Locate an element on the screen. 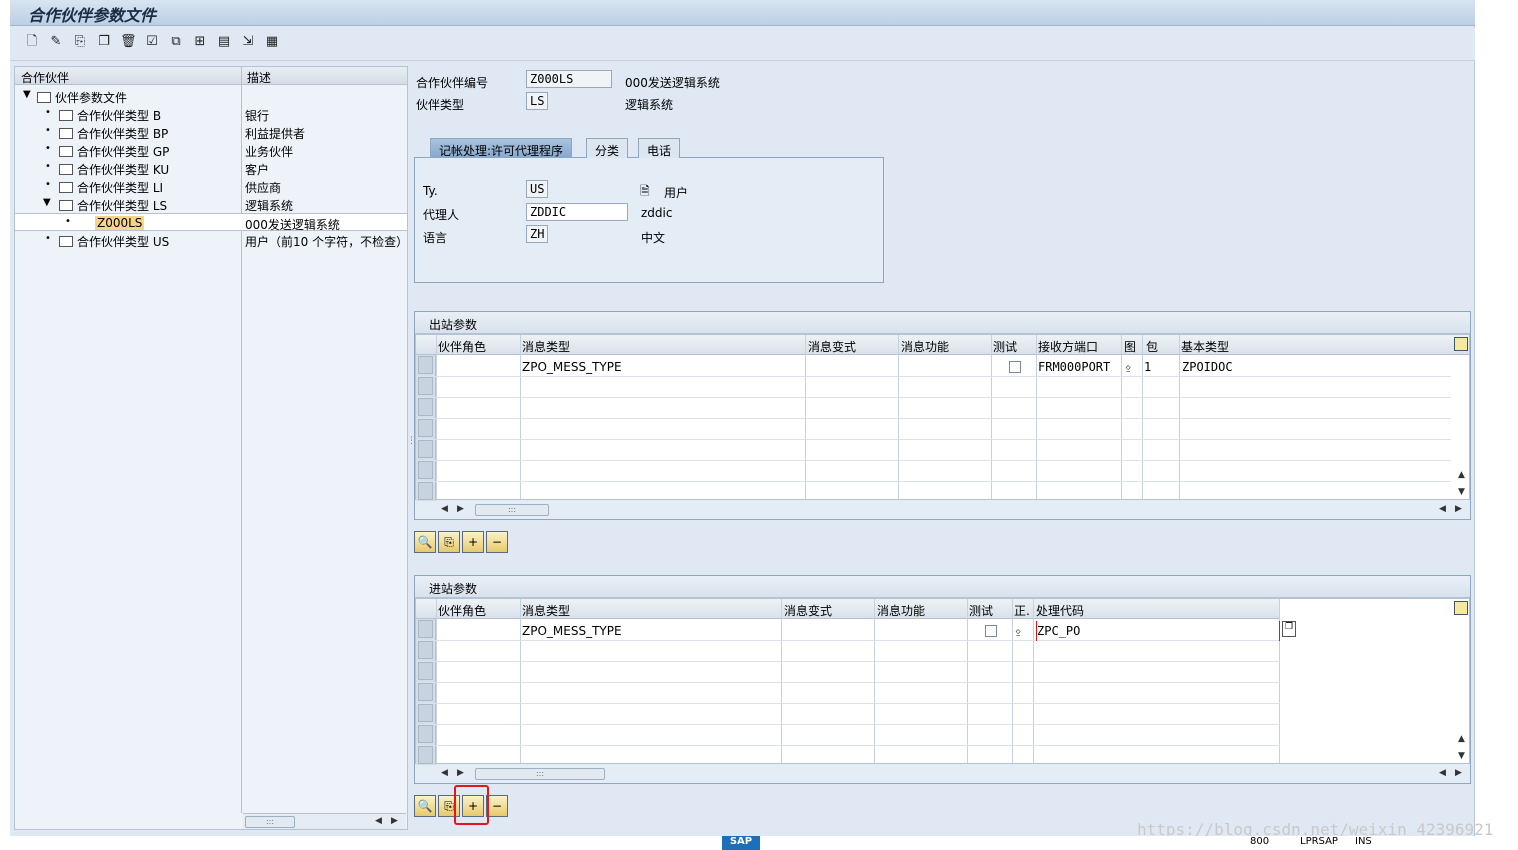 Image resolution: width=1518 pixels, height=850 pixels. copy-row-button: ⎘ is located at coordinates (449, 542).